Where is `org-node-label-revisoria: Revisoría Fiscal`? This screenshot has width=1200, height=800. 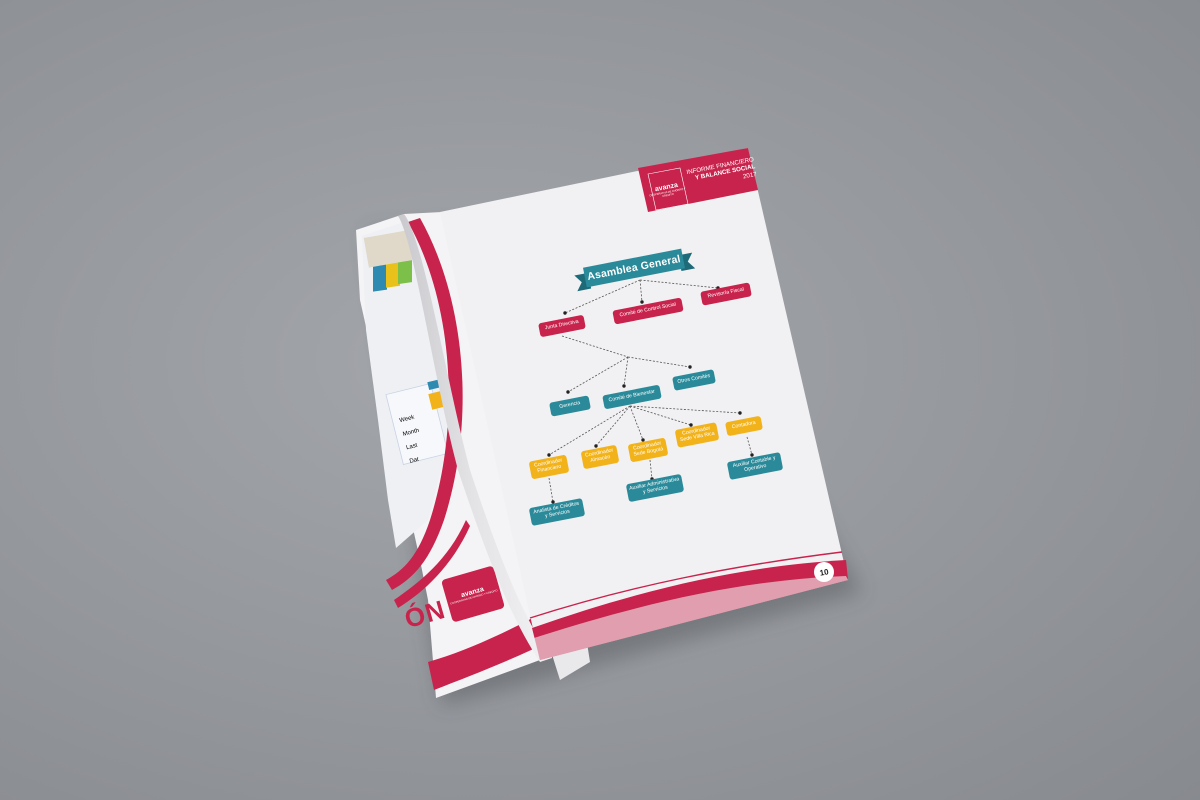
org-node-label-revisoria: Revisoría Fiscal is located at coordinates (726, 293).